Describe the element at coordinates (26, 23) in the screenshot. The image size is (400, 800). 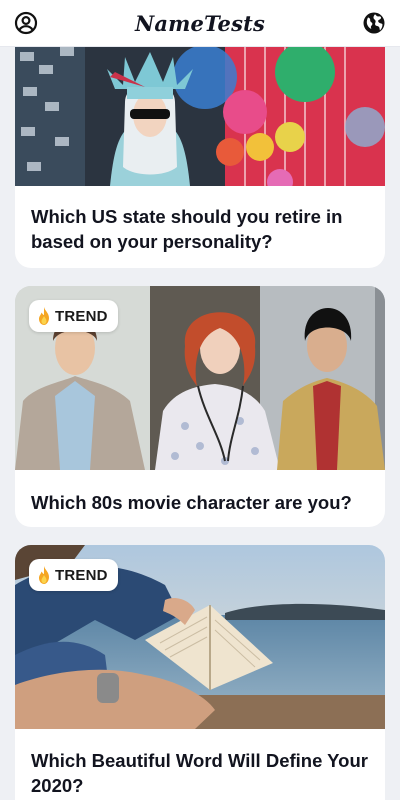
I see `user-circle-icon` at that location.